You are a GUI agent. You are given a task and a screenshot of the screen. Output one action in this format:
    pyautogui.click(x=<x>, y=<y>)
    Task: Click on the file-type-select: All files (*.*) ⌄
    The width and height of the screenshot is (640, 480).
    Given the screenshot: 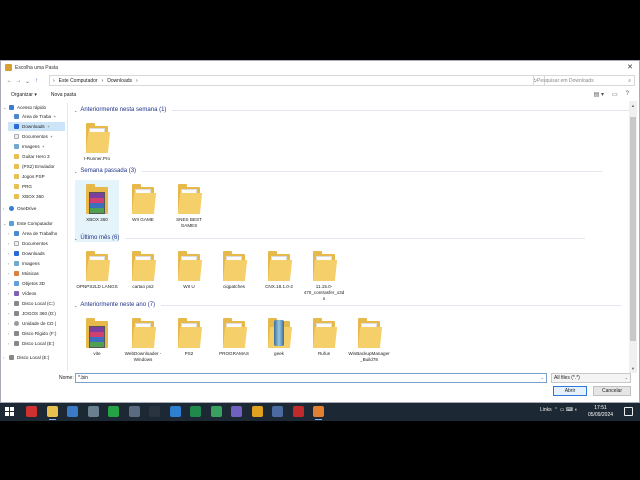 What is the action you would take?
    pyautogui.click(x=591, y=378)
    